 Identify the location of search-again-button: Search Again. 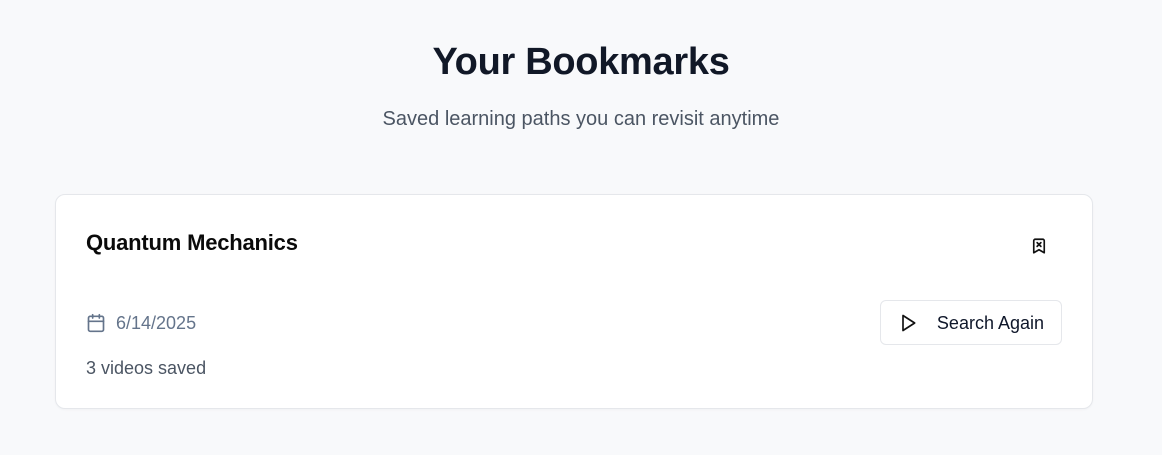
(970, 322).